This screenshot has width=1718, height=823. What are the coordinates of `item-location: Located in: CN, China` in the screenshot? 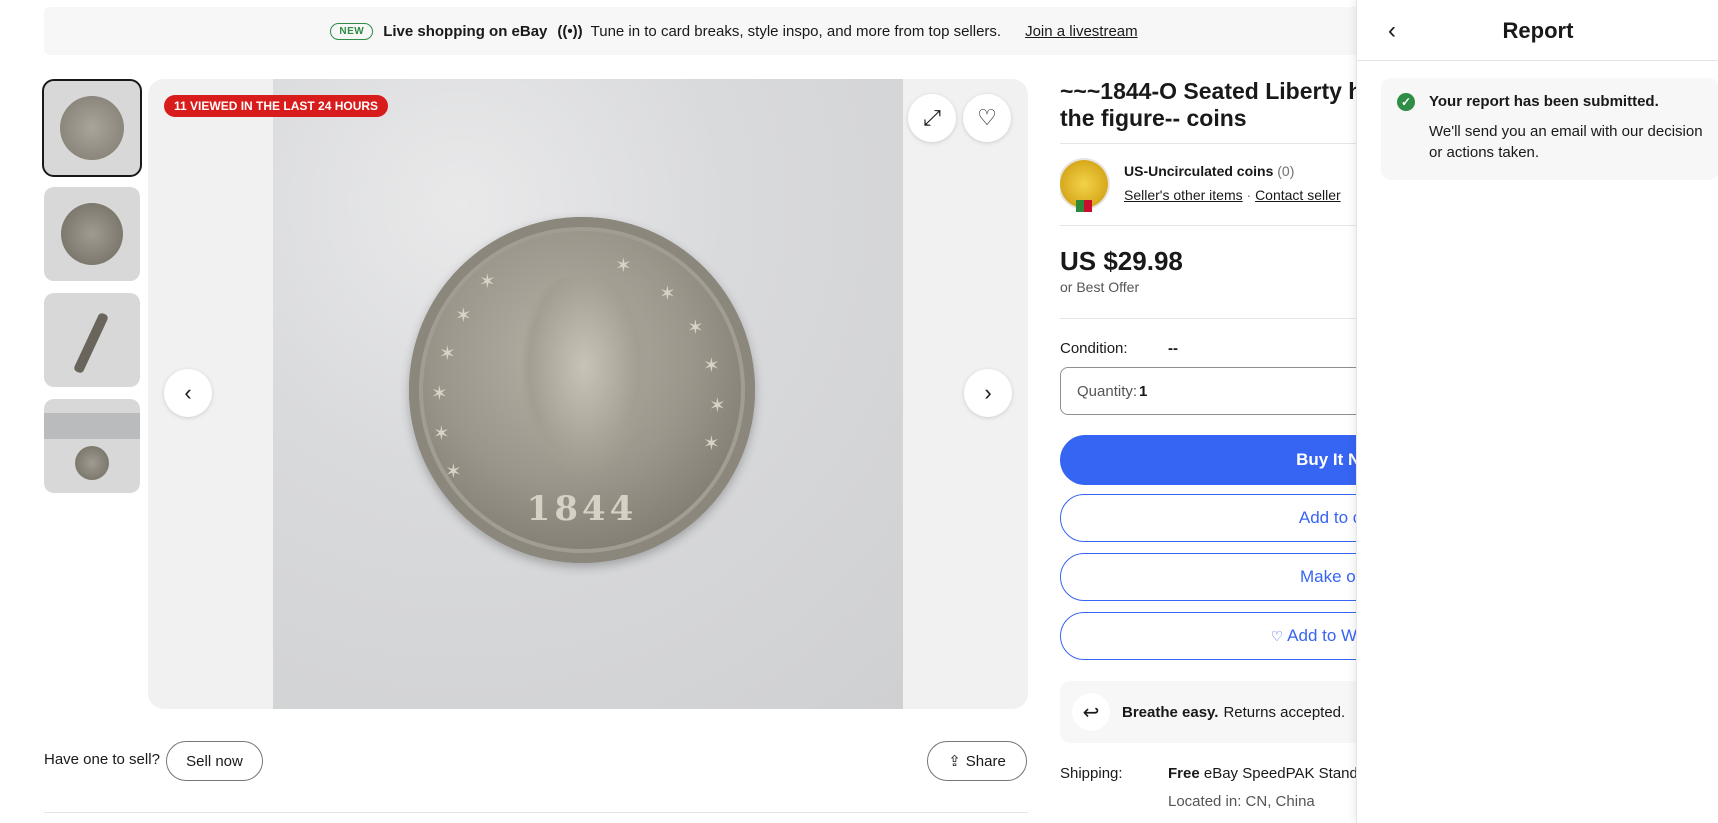 It's located at (1241, 801).